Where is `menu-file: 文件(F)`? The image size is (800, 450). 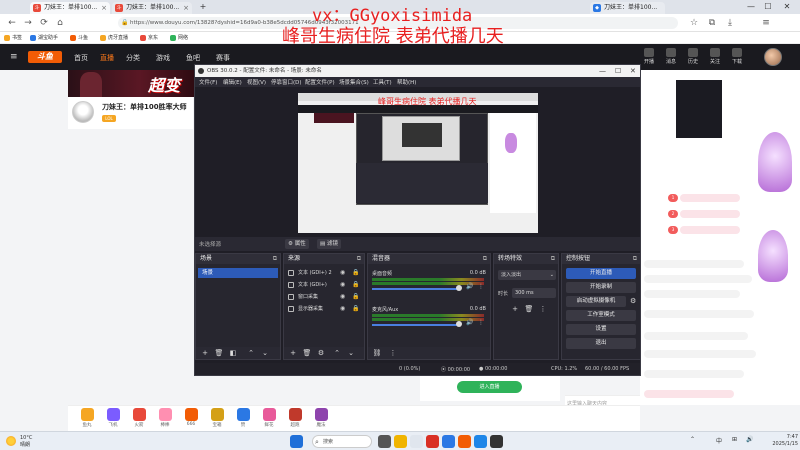
menu-file: 文件(F) is located at coordinates (208, 82).